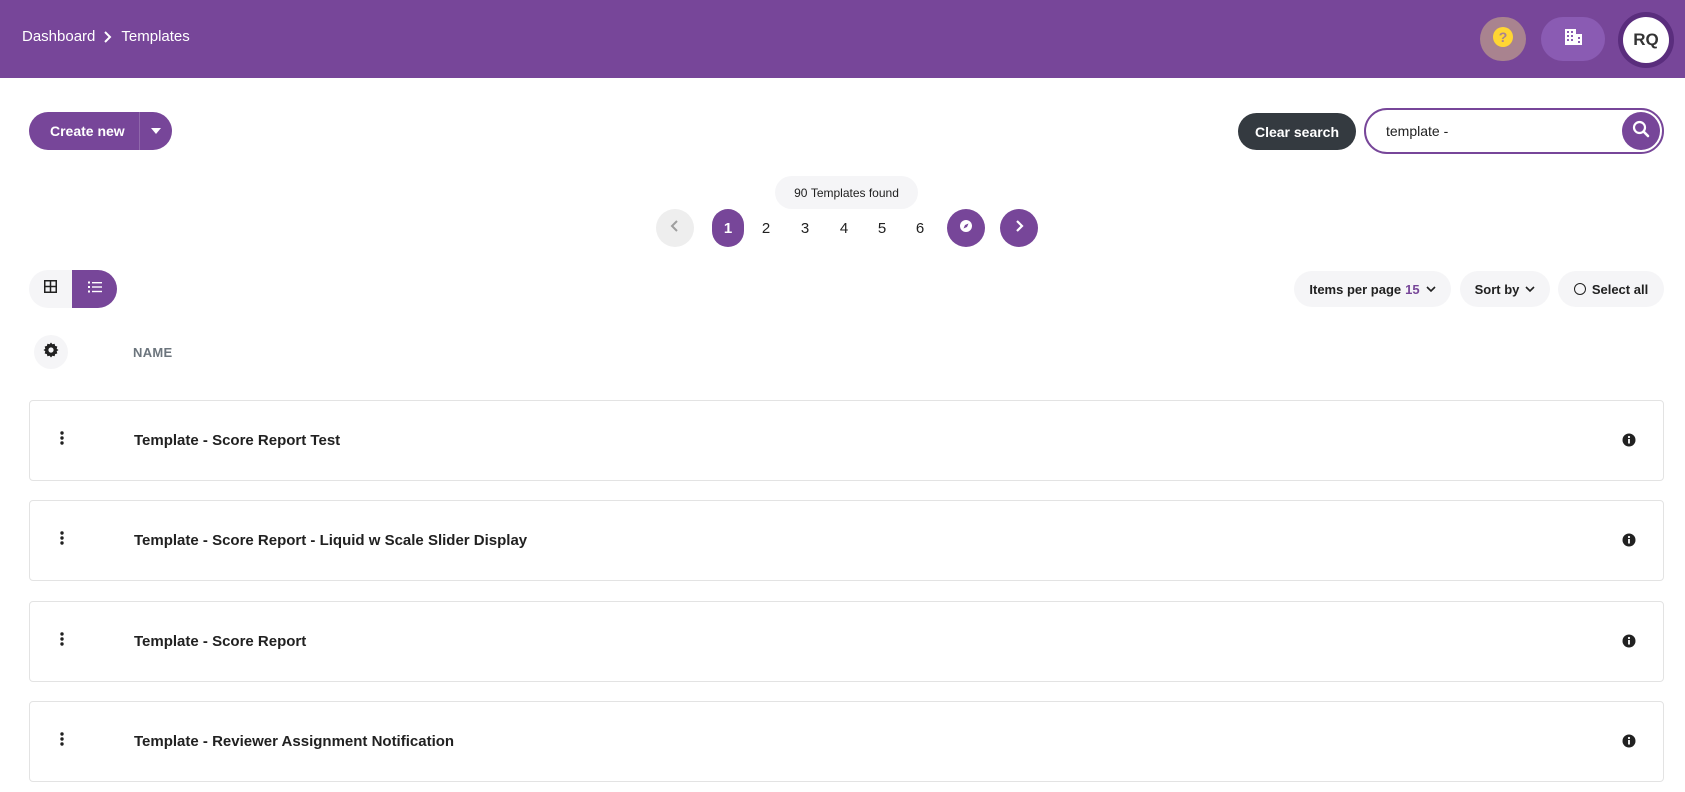  I want to click on select-all-button: Select all, so click(1611, 289).